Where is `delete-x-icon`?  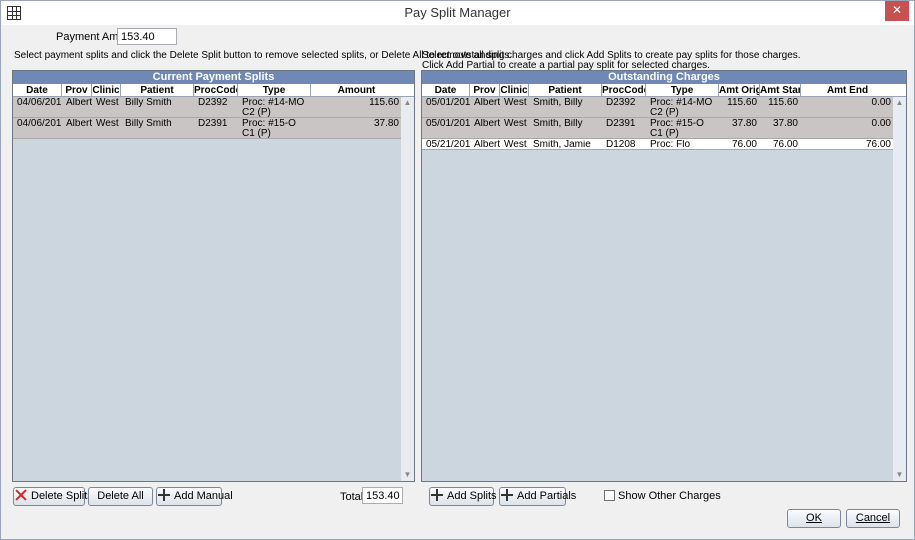 delete-x-icon is located at coordinates (21, 495).